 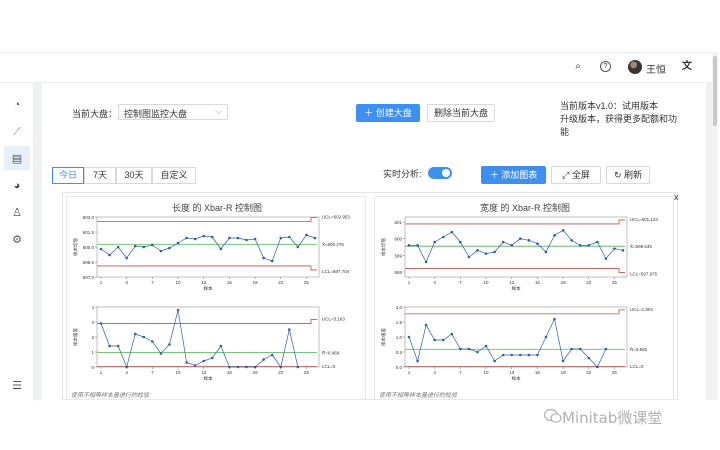 I want to click on y-axis-label: 样本极差, so click(x=75, y=337).